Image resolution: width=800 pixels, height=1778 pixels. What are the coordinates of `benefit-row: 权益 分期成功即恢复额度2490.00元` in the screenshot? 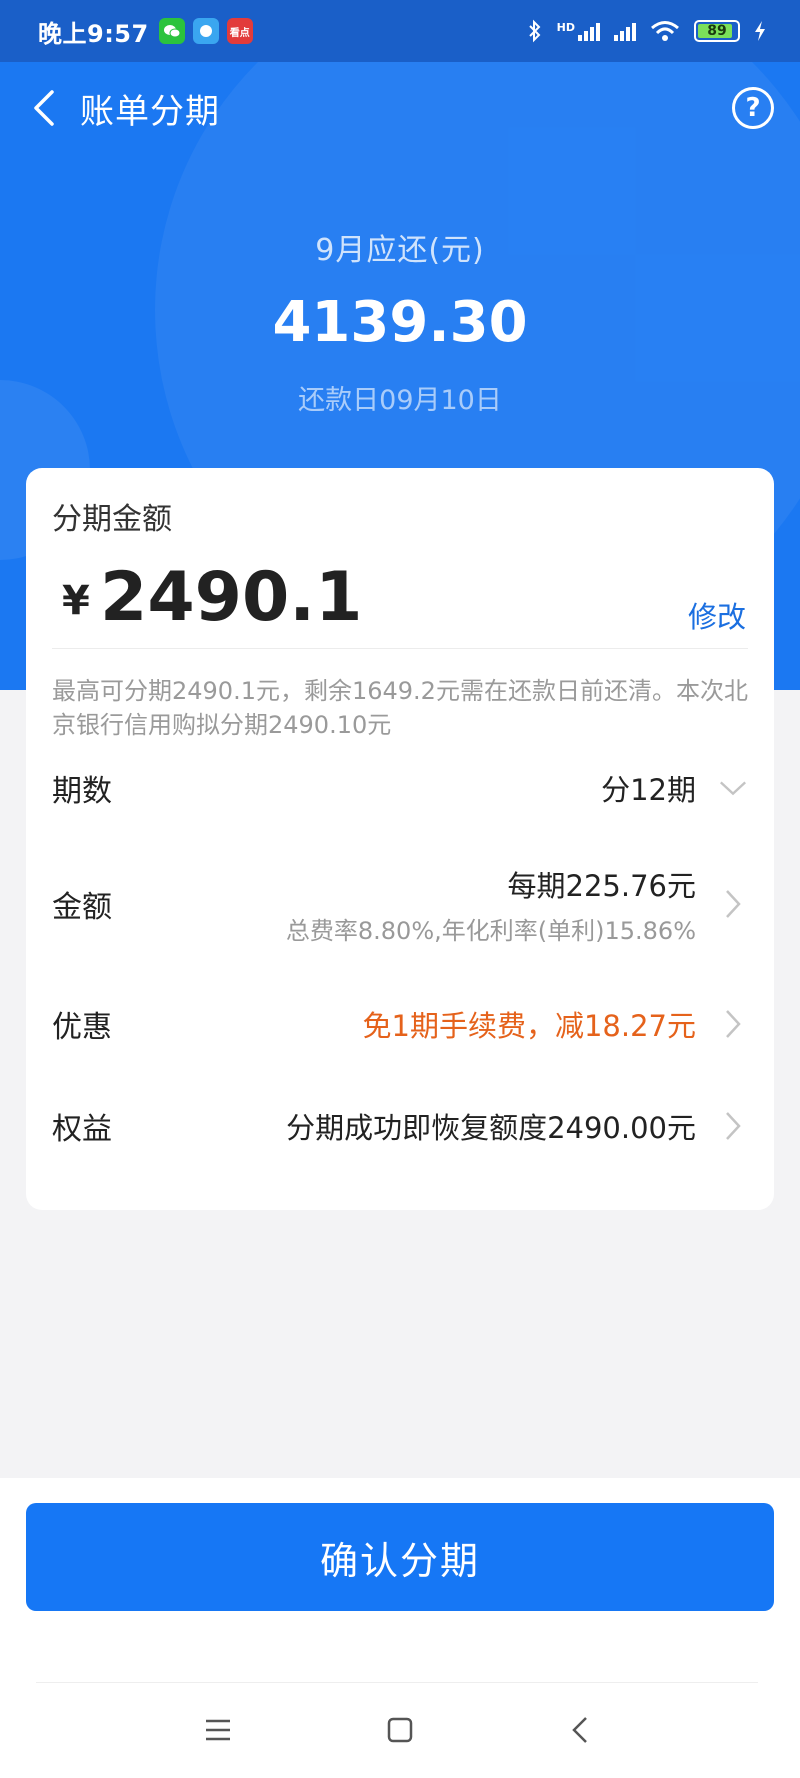 It's located at (400, 1126).